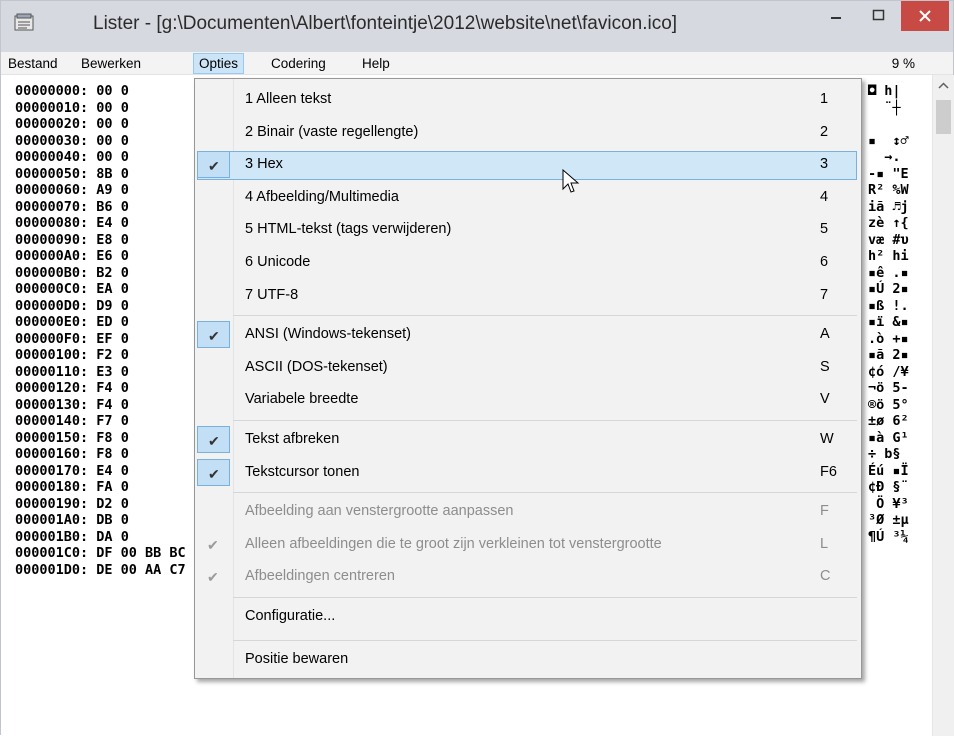  What do you see at coordinates (888, 206) in the screenshot?
I see `hex-text-column: iã ♬j` at bounding box center [888, 206].